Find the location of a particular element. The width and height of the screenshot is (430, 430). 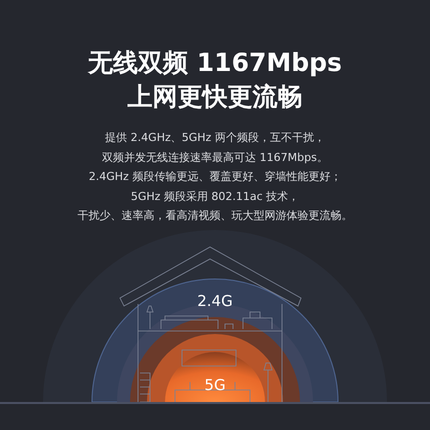

description-line: 提供 2.4GHz、5GHz 两个频段，互不干扰， is located at coordinates (215, 138).